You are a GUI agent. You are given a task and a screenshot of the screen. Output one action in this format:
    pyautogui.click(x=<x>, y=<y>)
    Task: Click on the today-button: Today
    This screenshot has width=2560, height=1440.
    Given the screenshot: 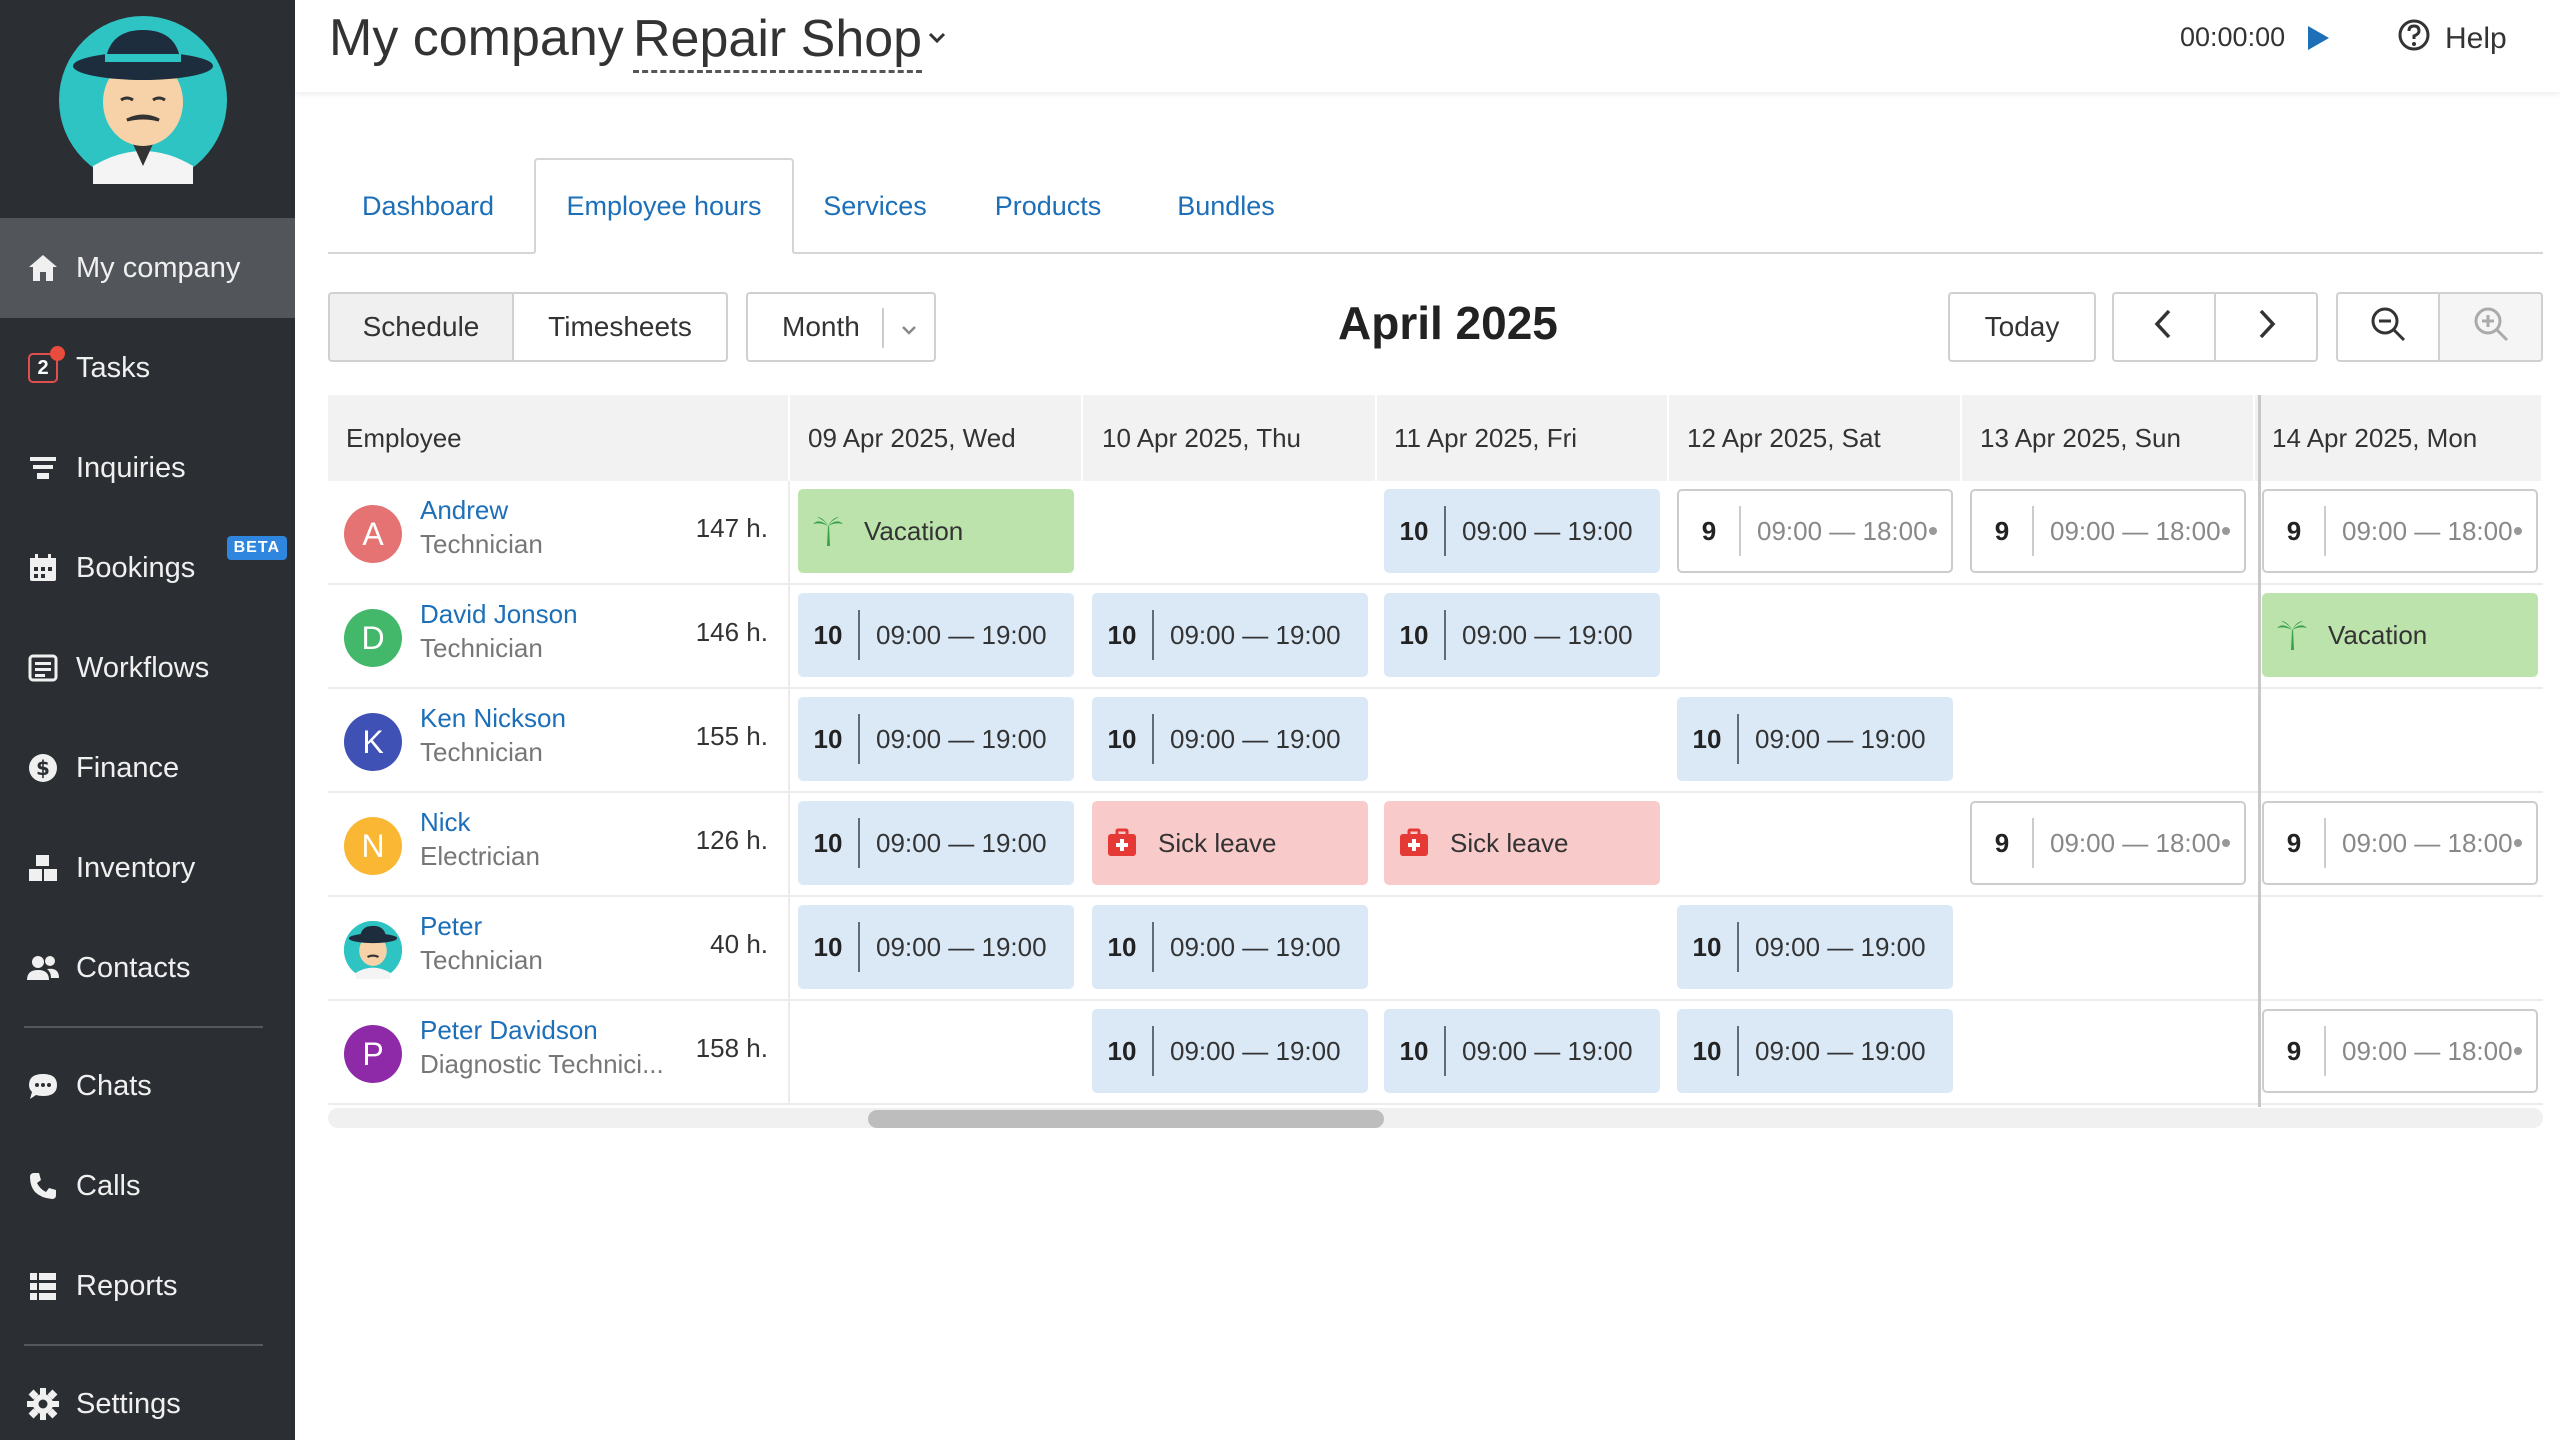 What is the action you would take?
    pyautogui.click(x=2022, y=327)
    